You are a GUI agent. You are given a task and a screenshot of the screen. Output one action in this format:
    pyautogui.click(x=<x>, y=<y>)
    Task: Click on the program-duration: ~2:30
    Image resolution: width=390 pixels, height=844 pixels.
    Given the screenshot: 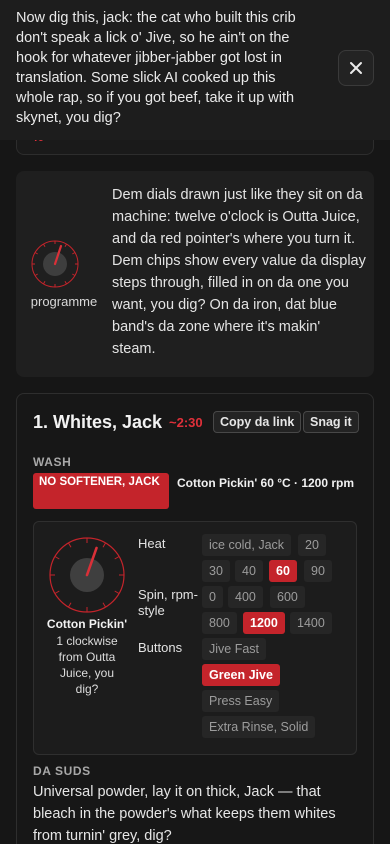 What is the action you would take?
    pyautogui.click(x=186, y=422)
    